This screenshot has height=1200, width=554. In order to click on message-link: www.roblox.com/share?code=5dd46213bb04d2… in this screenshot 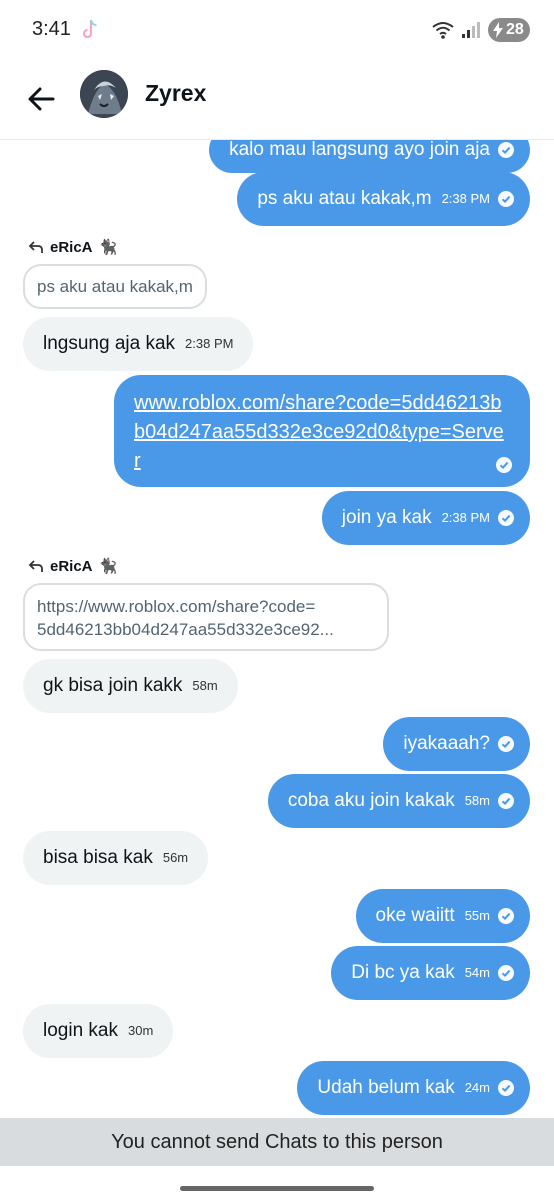, I will do `click(319, 432)`.